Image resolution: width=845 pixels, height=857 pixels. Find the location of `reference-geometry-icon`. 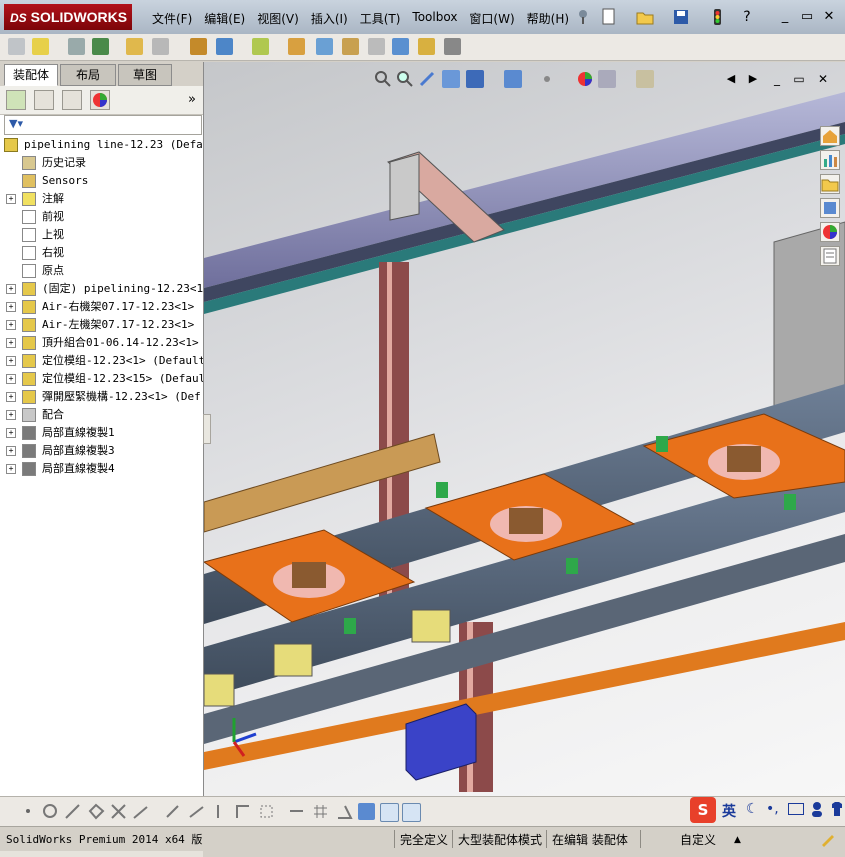

reference-geometry-icon is located at coordinates (296, 46).